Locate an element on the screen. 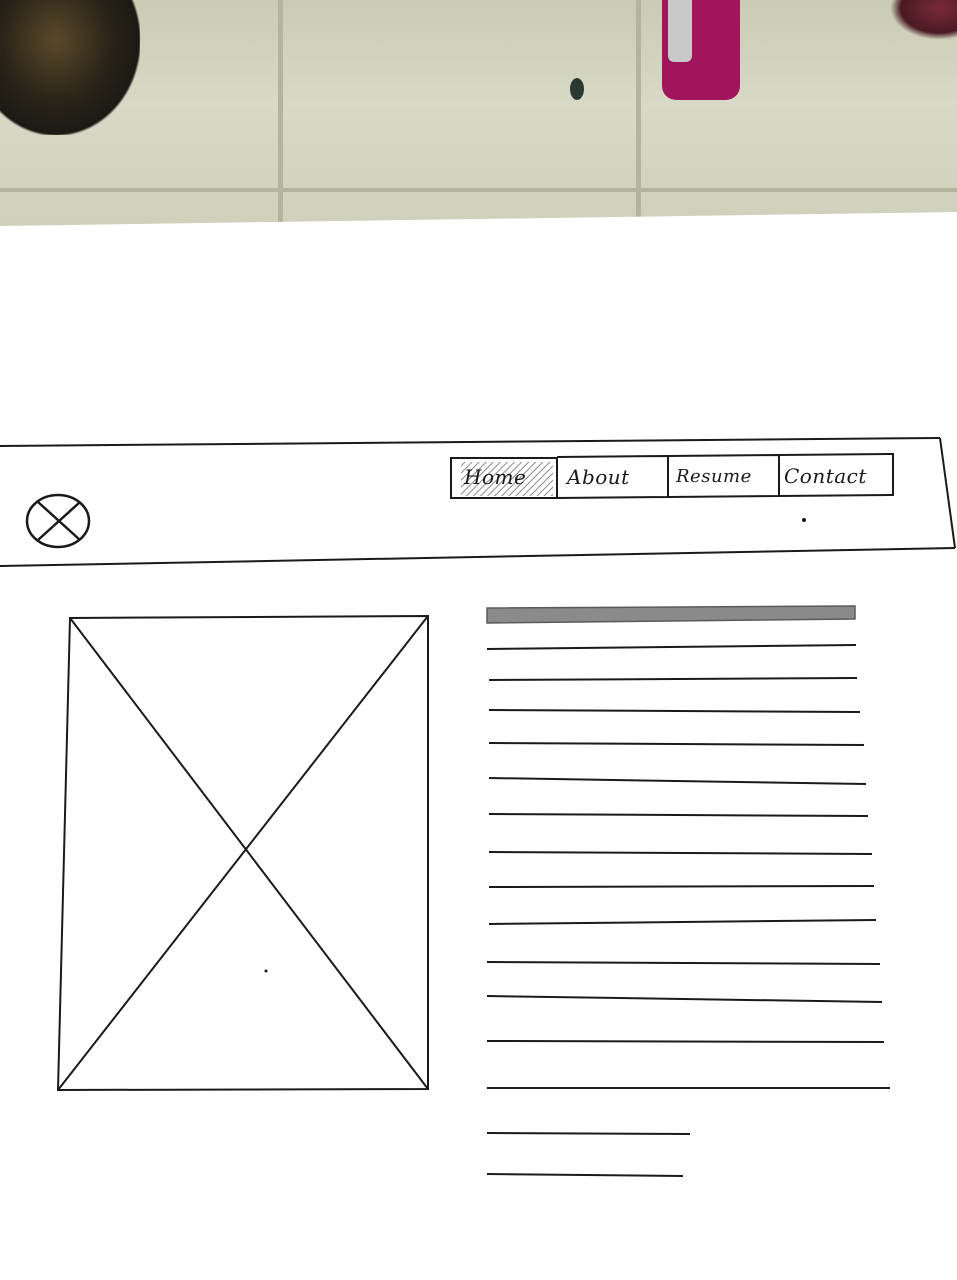 This screenshot has height=1280, width=957. nav-item-about: About is located at coordinates (598, 477).